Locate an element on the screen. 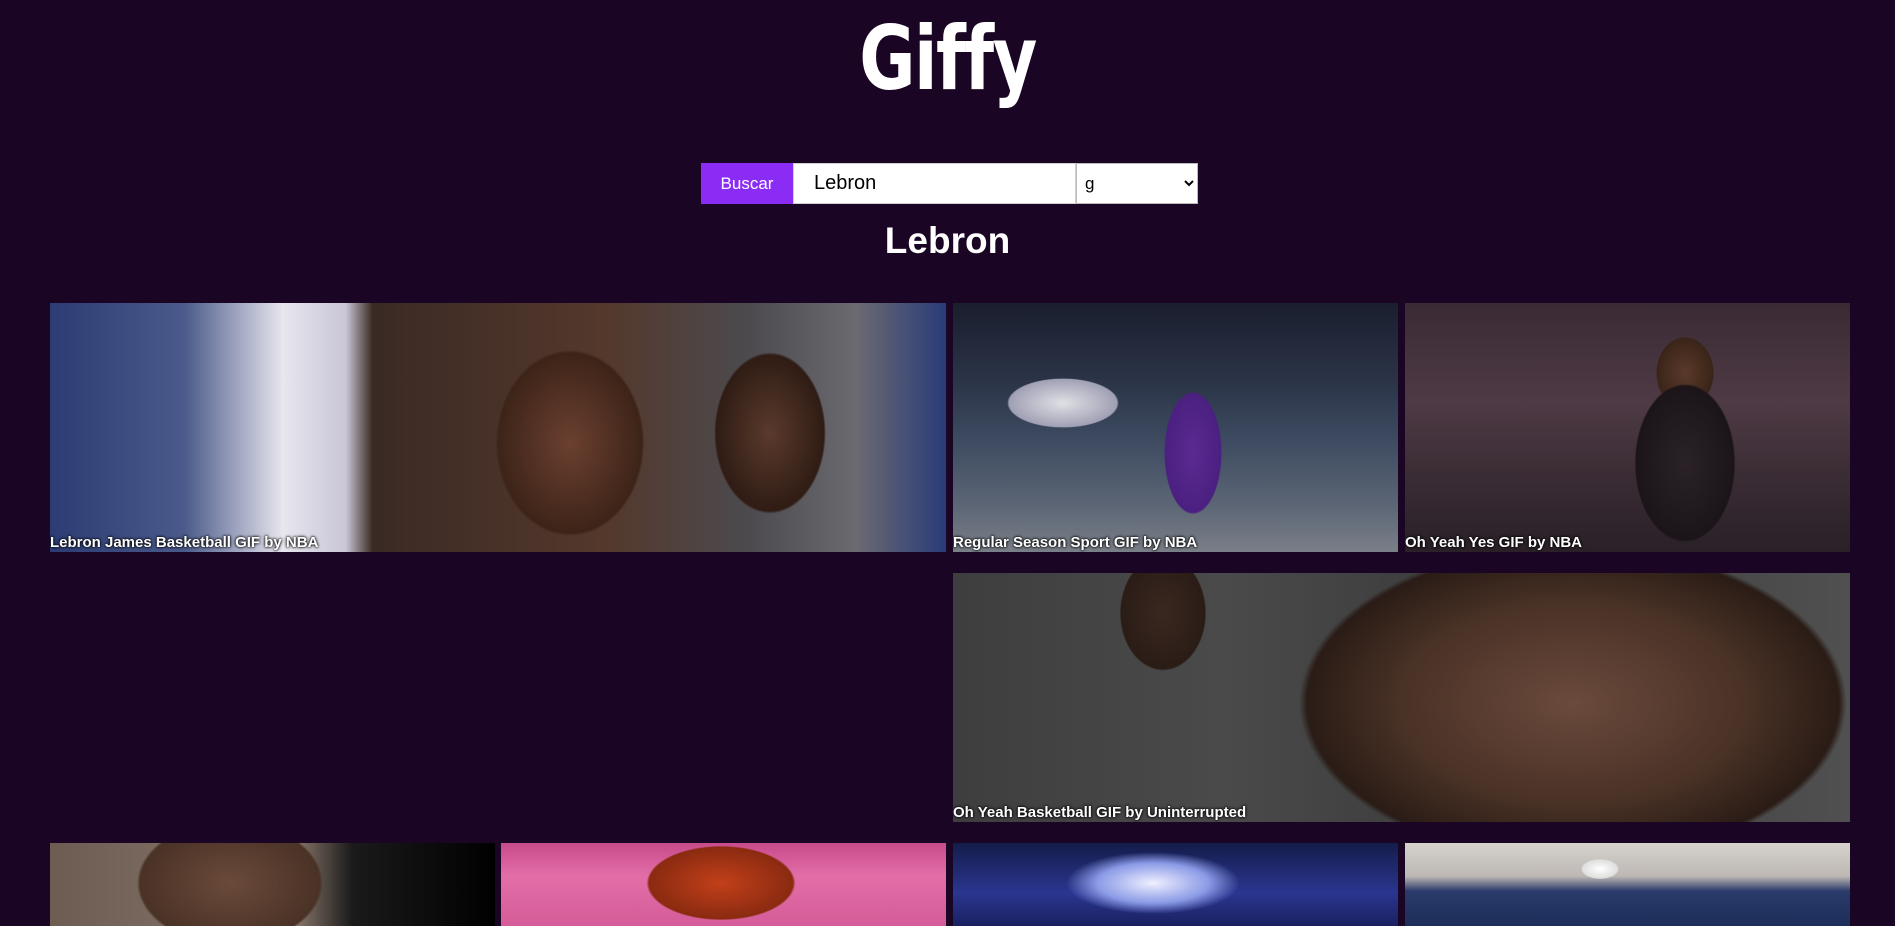 Image resolution: width=1895 pixels, height=926 pixels. gif-item: Oh Yeah Basketball GIF by Uninterrupted is located at coordinates (1401, 697).